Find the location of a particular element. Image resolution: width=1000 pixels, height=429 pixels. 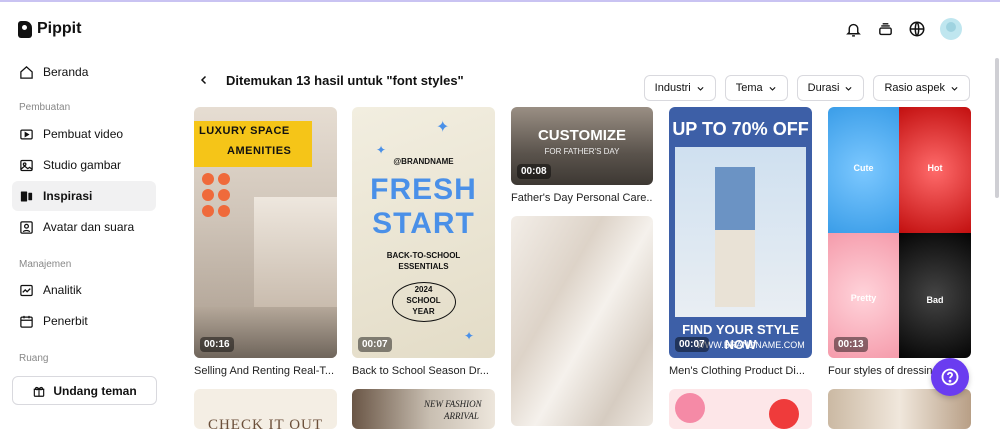

duration-badge: 00:16 is located at coordinates (217, 344).